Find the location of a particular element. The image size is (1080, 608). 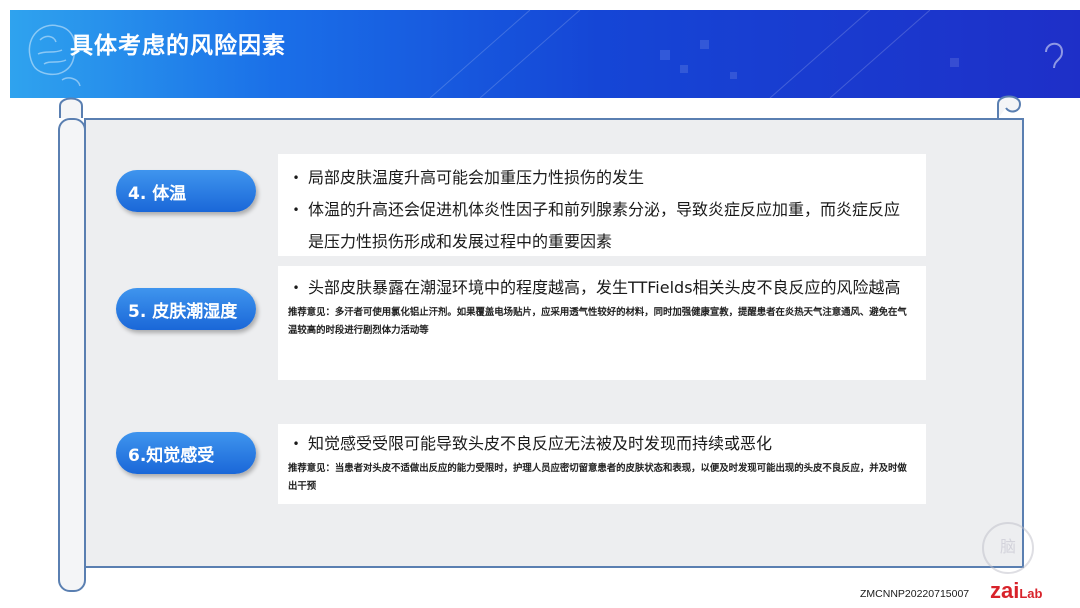

company-logo: zaiLab is located at coordinates (1016, 590).